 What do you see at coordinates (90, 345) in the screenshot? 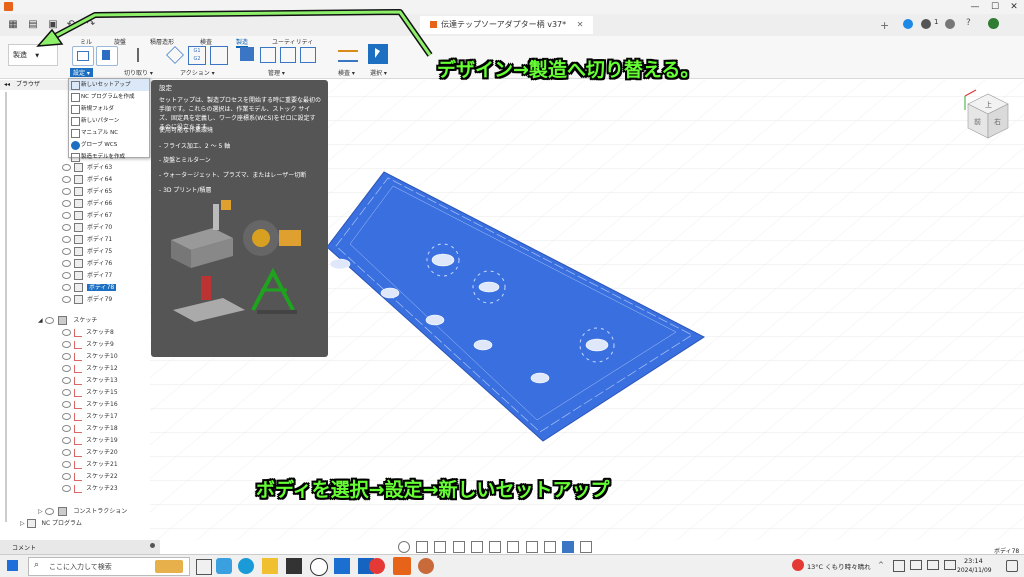
I see `sketch-row: スケッチ9` at bounding box center [90, 345].